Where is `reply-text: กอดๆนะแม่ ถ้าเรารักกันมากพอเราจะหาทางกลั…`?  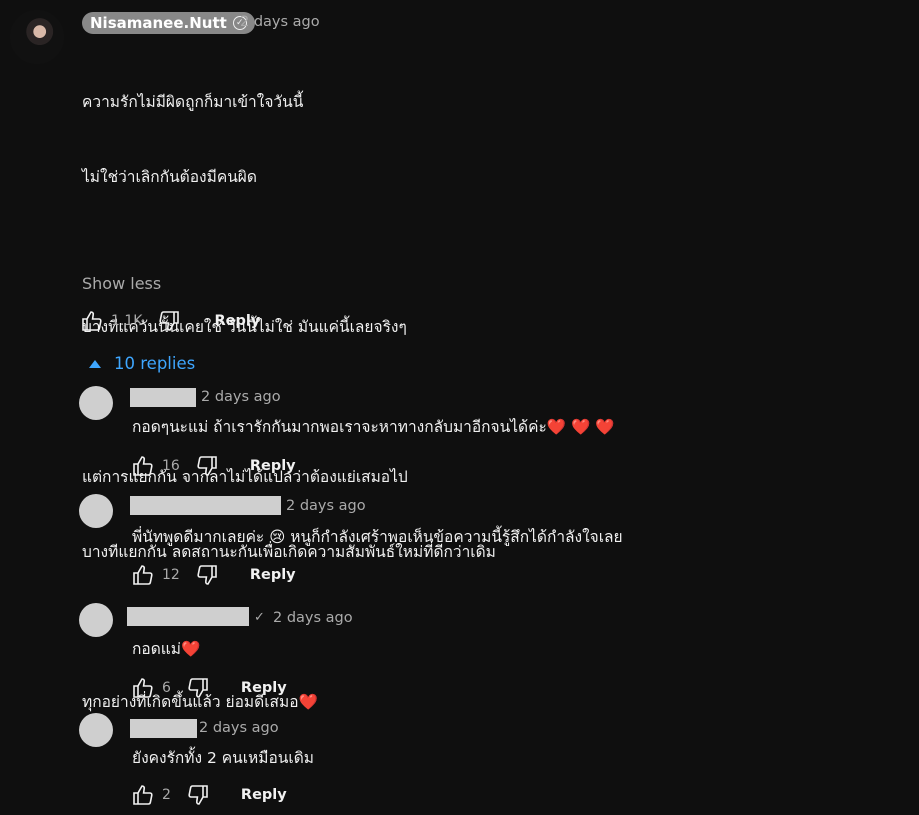
reply-text: กอดๆนะแม่ ถ้าเรารักกันมากพอเราจะหาทางกลั… is located at coordinates (373, 427).